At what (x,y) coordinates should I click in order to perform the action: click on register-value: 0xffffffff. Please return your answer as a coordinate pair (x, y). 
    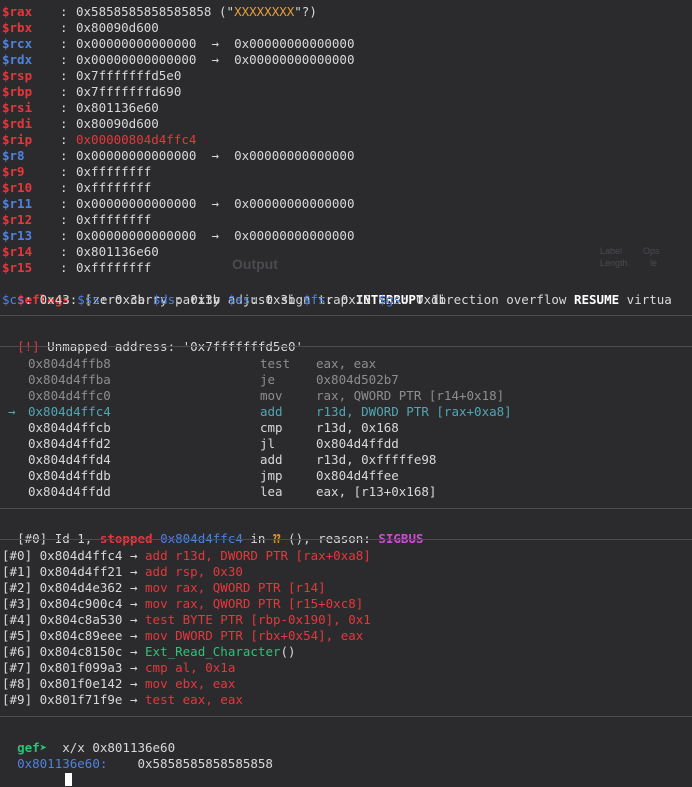
    Looking at the image, I should click on (114, 187).